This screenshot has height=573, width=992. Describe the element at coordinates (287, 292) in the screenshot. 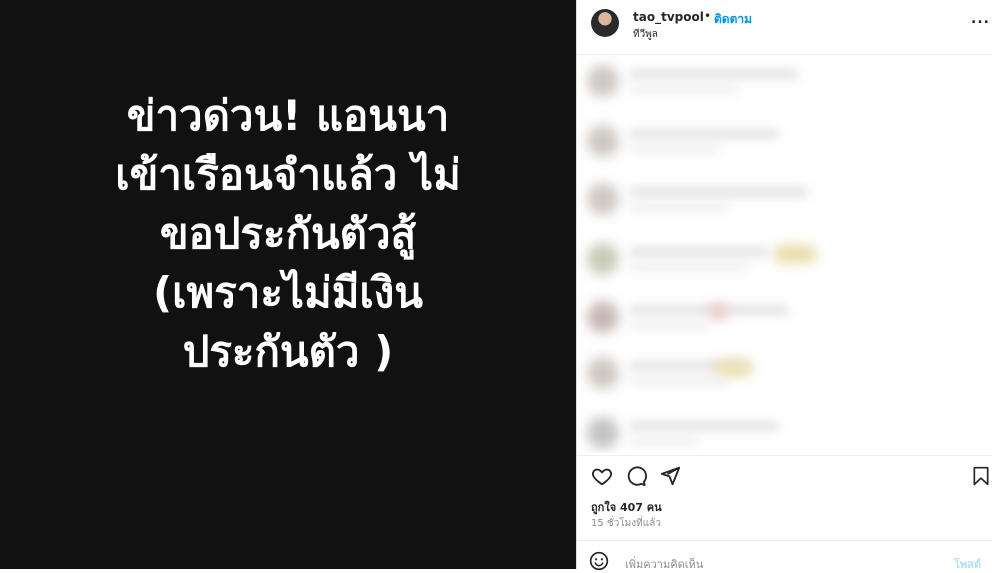

I see `headline-line: (เพราะไม่มีเงิน` at that location.